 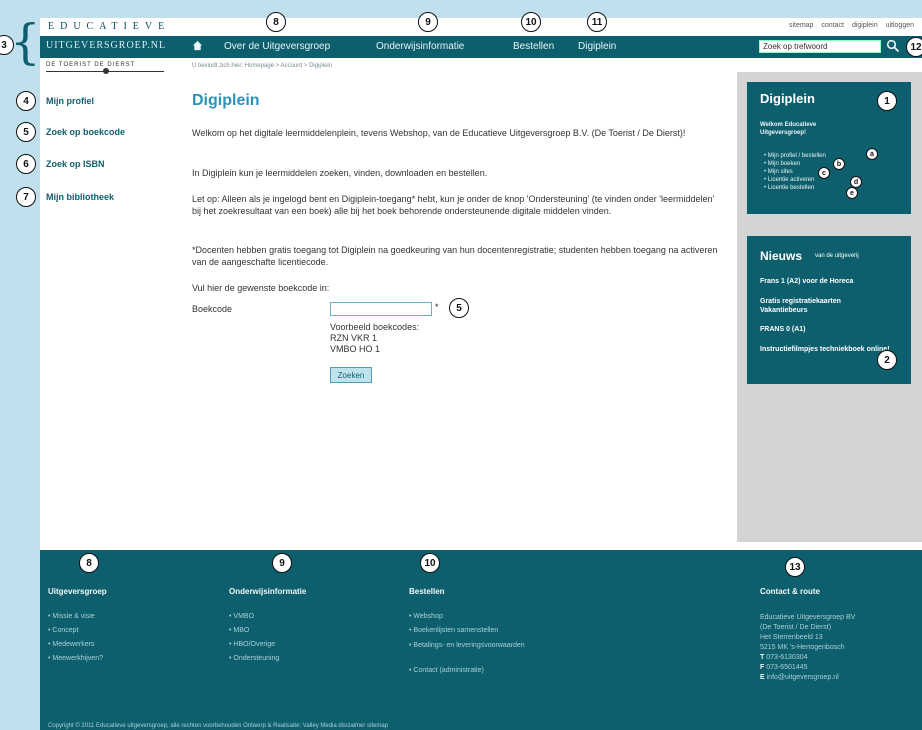 What do you see at coordinates (839, 164) in the screenshot?
I see `callout-b: b` at bounding box center [839, 164].